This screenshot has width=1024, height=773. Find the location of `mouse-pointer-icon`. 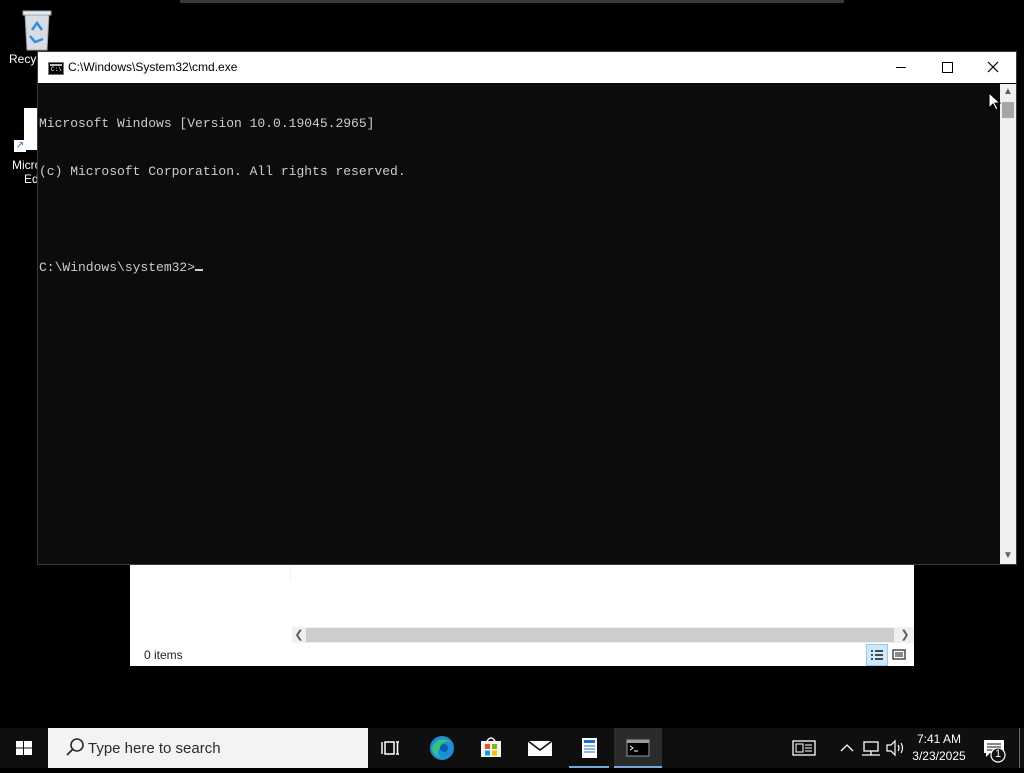

mouse-pointer-icon is located at coordinates (995, 101).